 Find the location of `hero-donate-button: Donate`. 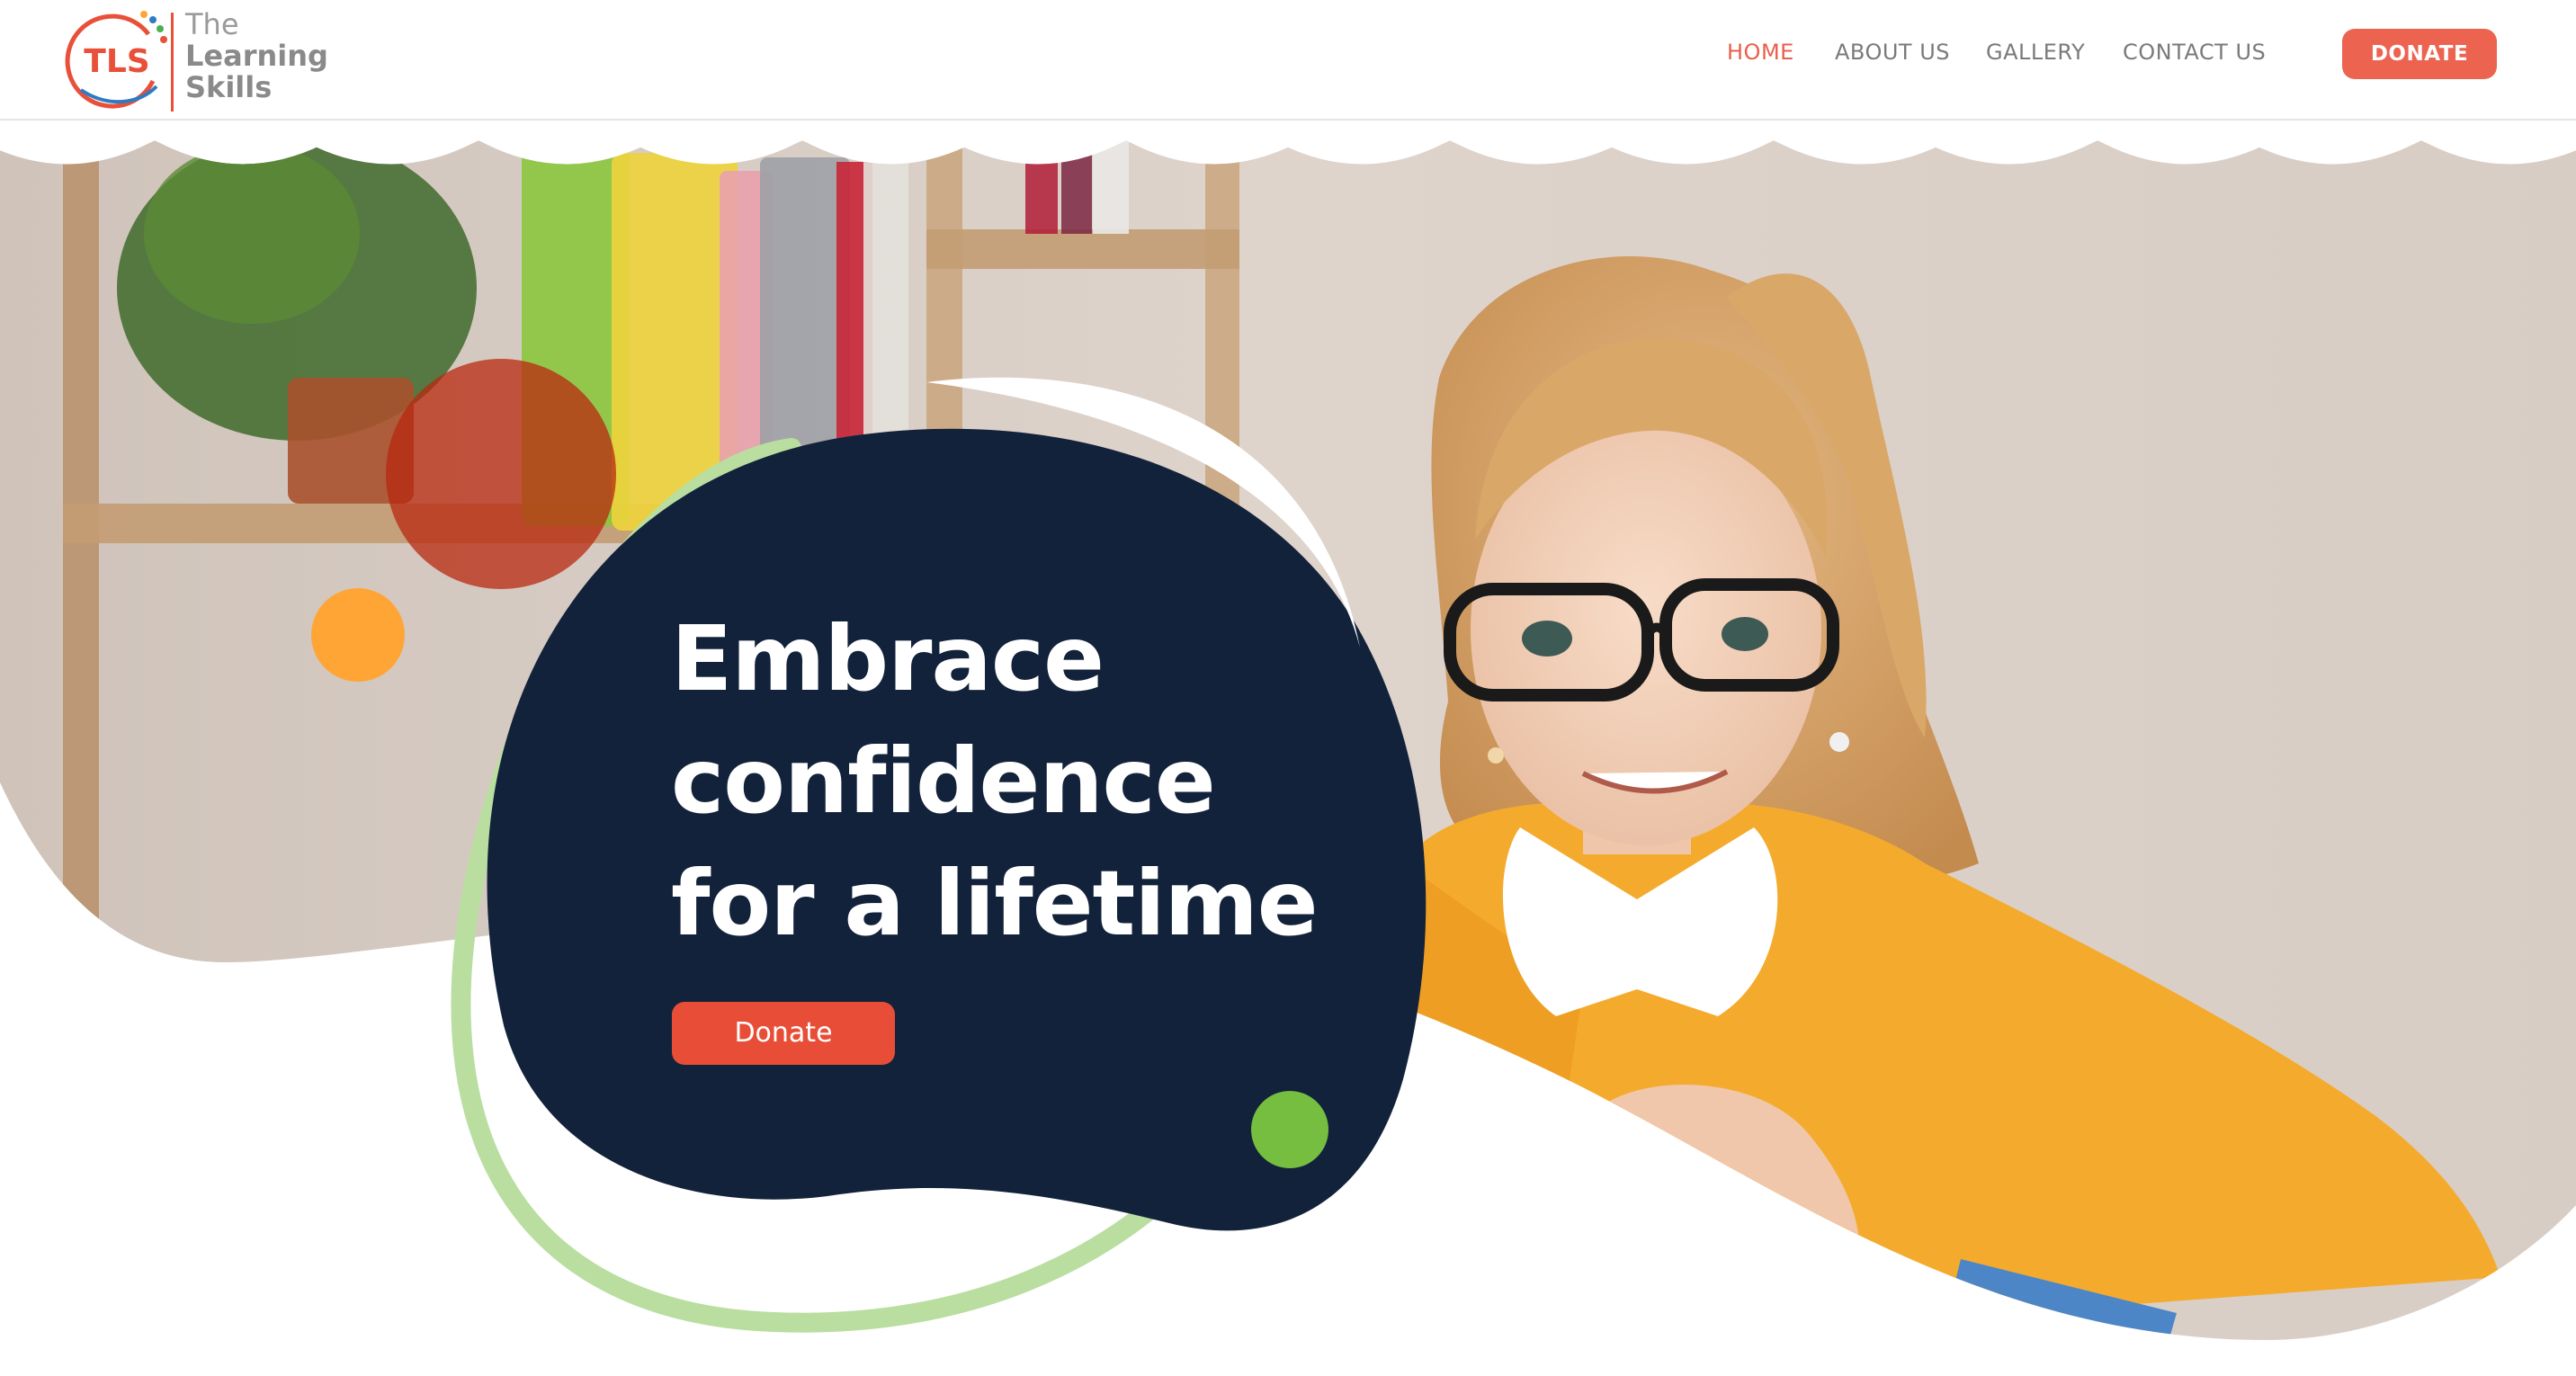

hero-donate-button: Donate is located at coordinates (783, 1034).